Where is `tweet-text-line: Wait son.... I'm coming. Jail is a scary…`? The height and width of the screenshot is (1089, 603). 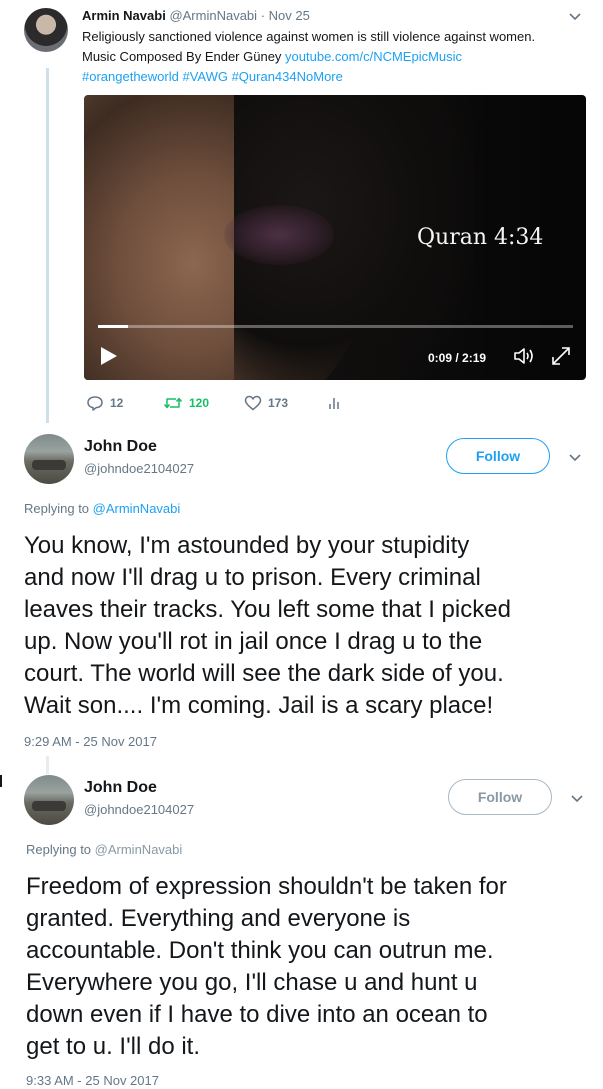 tweet-text-line: Wait son.... I'm coming. Jail is a scary… is located at coordinates (259, 705).